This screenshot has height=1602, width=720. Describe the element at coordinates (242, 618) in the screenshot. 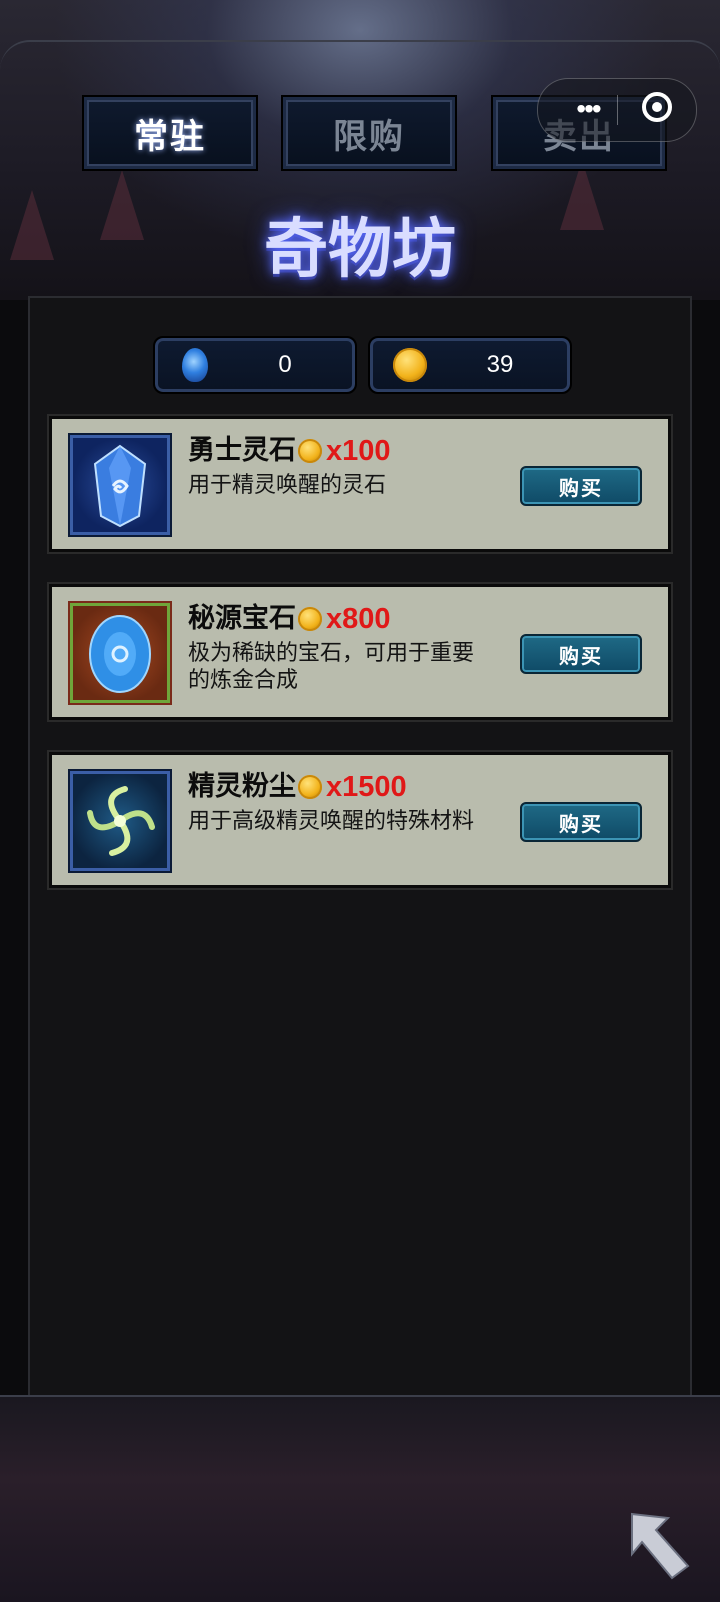

I see `item-name-text: 秘源宝石` at that location.